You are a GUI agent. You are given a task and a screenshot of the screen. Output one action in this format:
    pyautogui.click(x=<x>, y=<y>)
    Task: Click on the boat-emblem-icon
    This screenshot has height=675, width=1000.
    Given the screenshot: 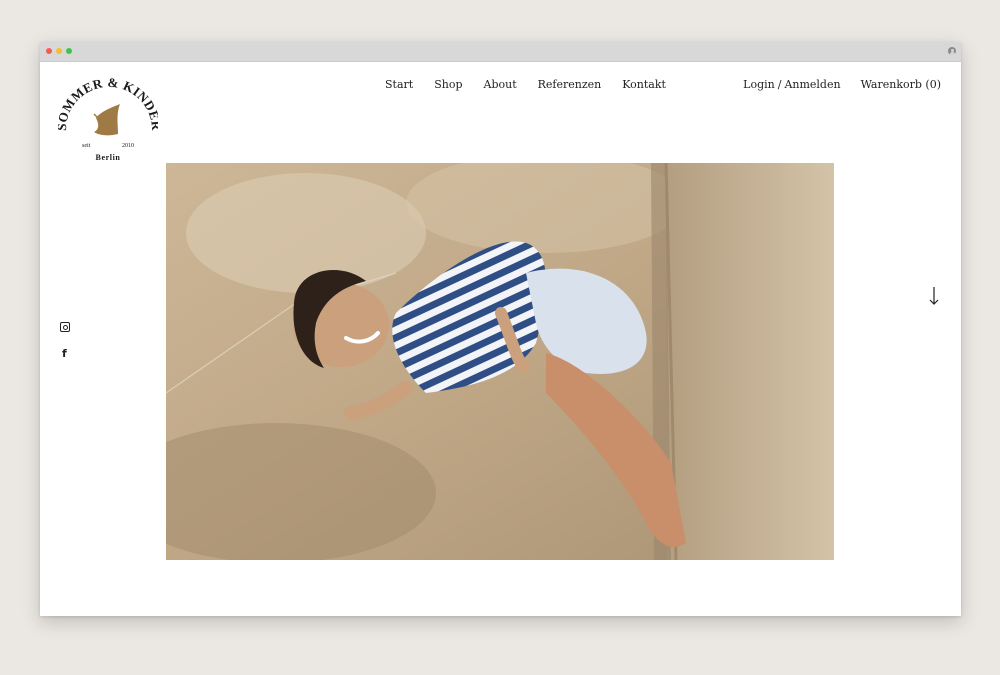 What is the action you would take?
    pyautogui.click(x=106, y=120)
    